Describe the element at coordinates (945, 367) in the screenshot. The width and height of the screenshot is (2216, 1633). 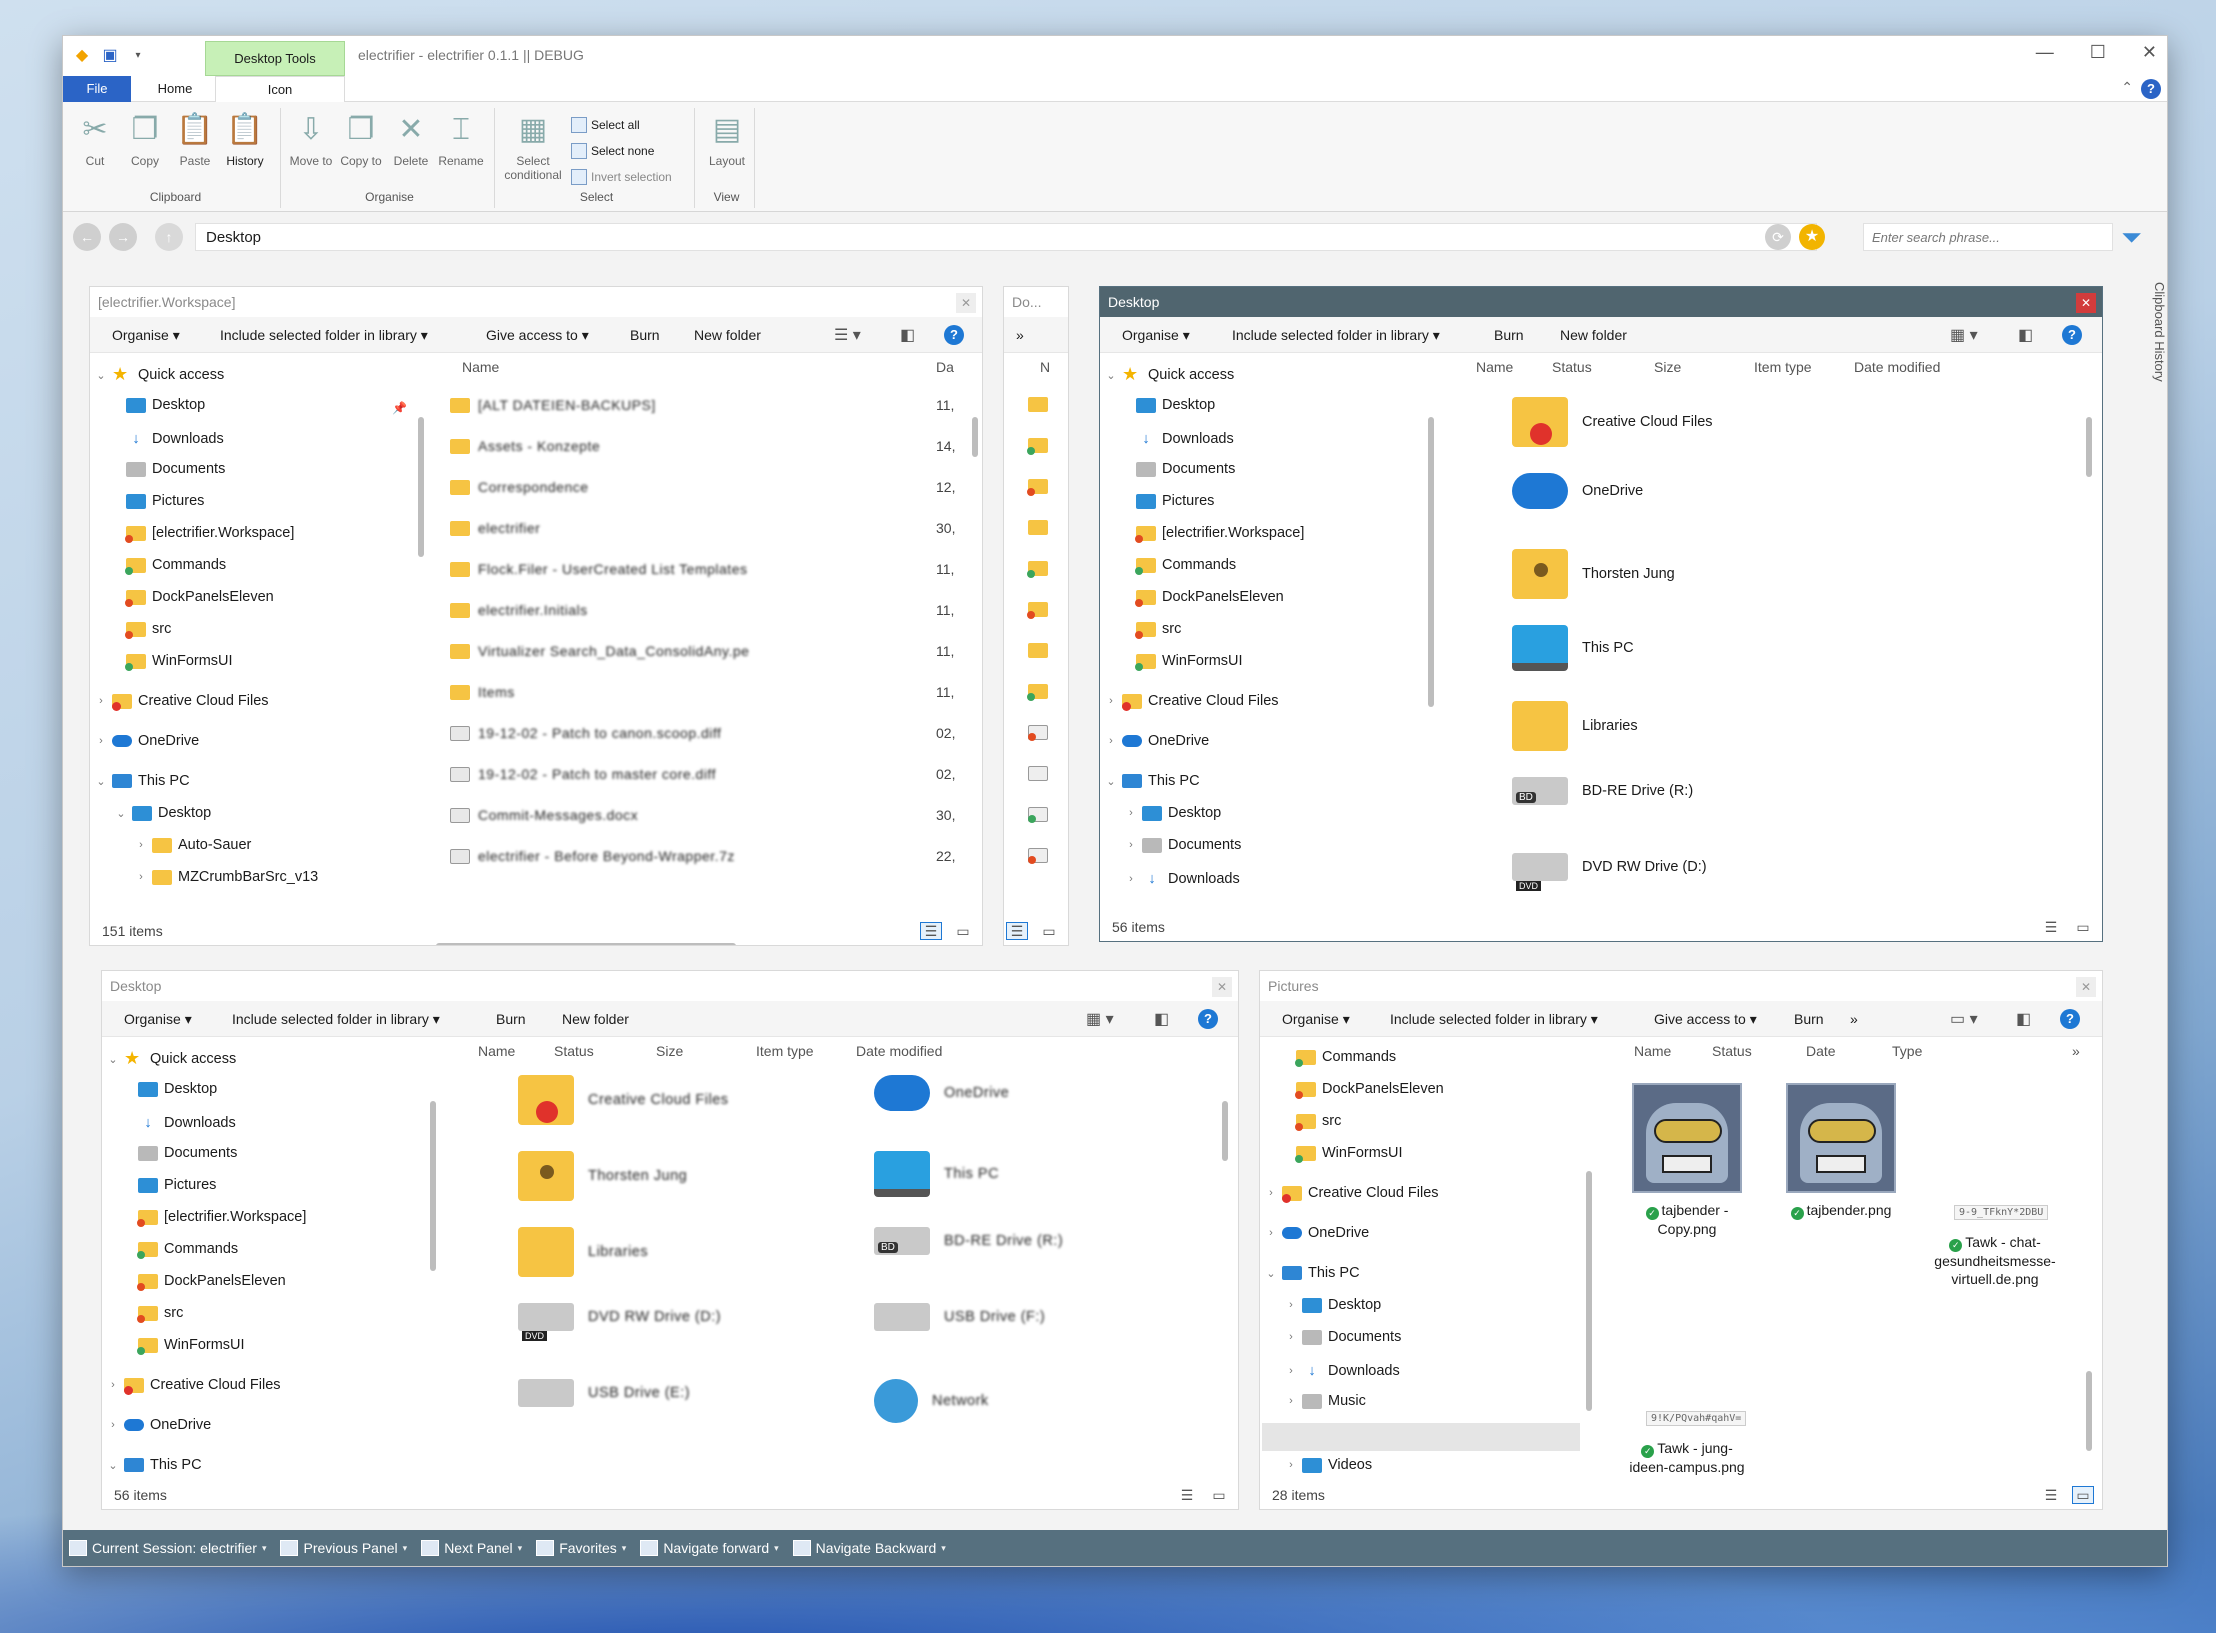
I see `column-date: Da` at that location.